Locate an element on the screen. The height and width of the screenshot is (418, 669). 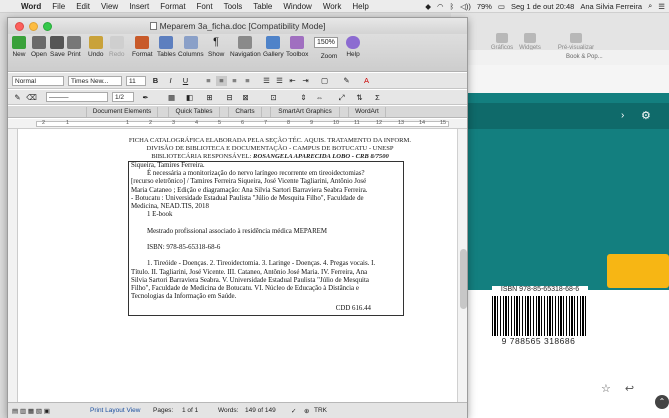
pencil-icon: ✎ is located at coordinates (17, 98).